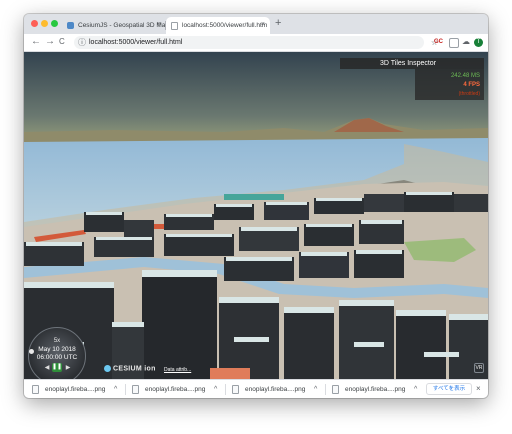  Describe the element at coordinates (44, 23) in the screenshot. I see `minimize-window-button` at that location.